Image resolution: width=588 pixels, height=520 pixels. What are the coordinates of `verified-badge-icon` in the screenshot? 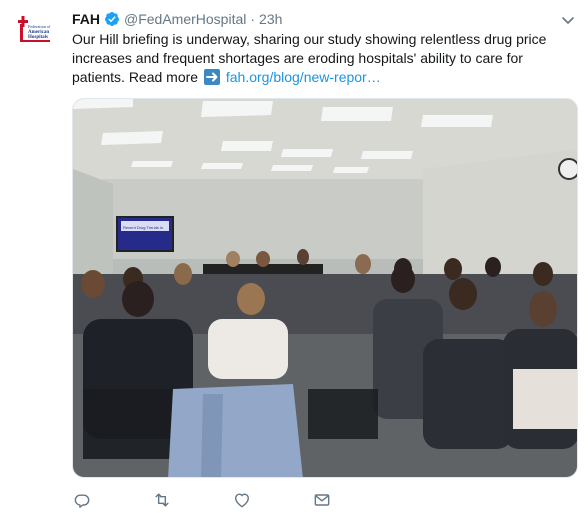 It's located at (112, 19).